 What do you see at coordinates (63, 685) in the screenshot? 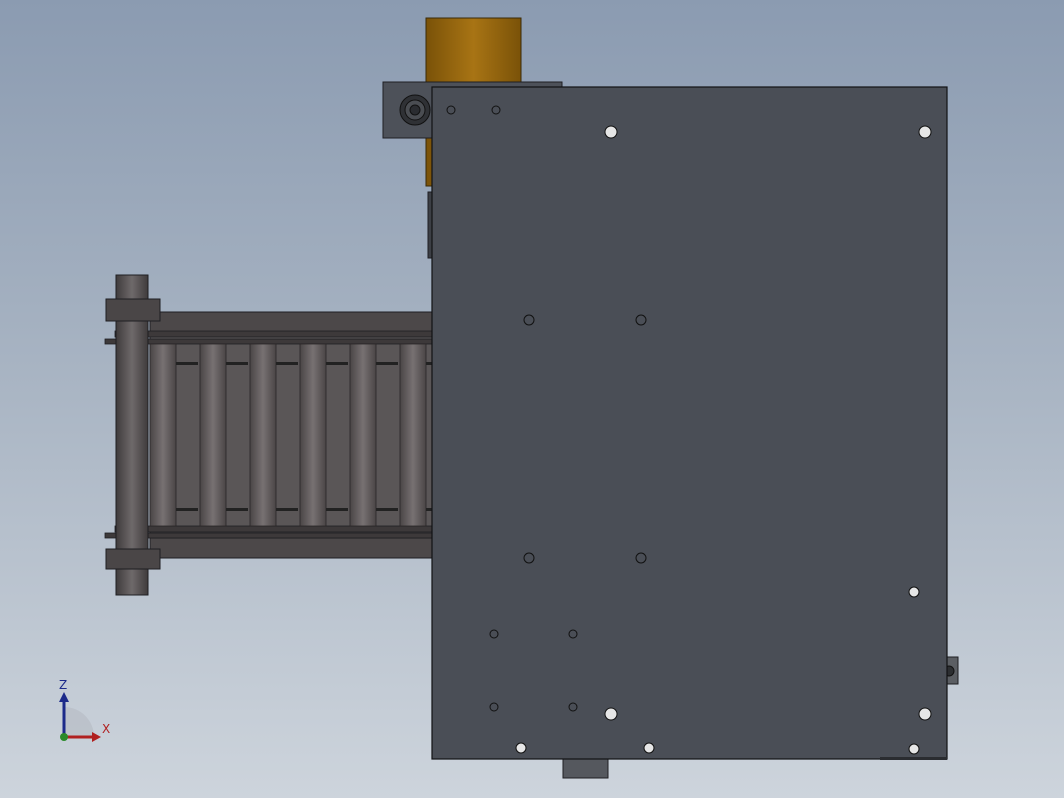
I see `z-axis-label: Z` at bounding box center [63, 685].